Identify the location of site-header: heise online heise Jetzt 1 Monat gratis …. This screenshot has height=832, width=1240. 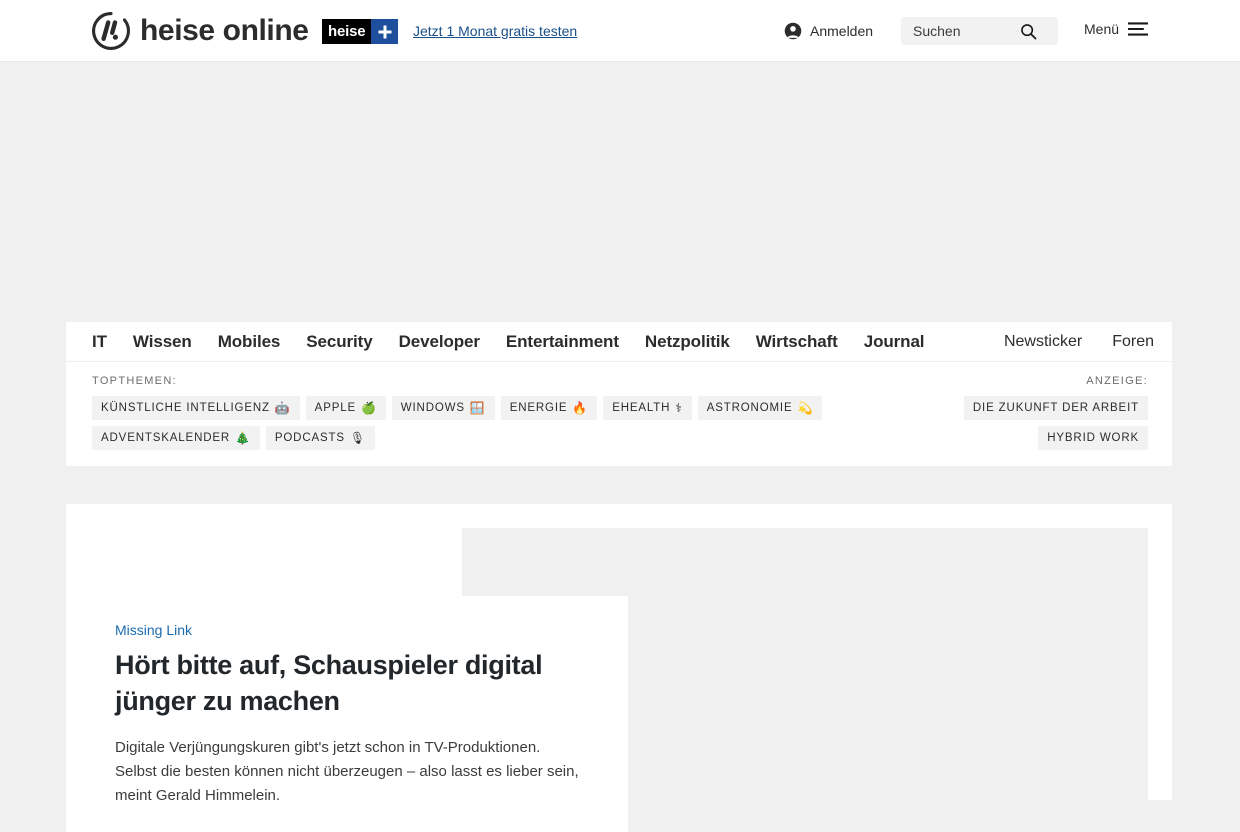
(620, 31).